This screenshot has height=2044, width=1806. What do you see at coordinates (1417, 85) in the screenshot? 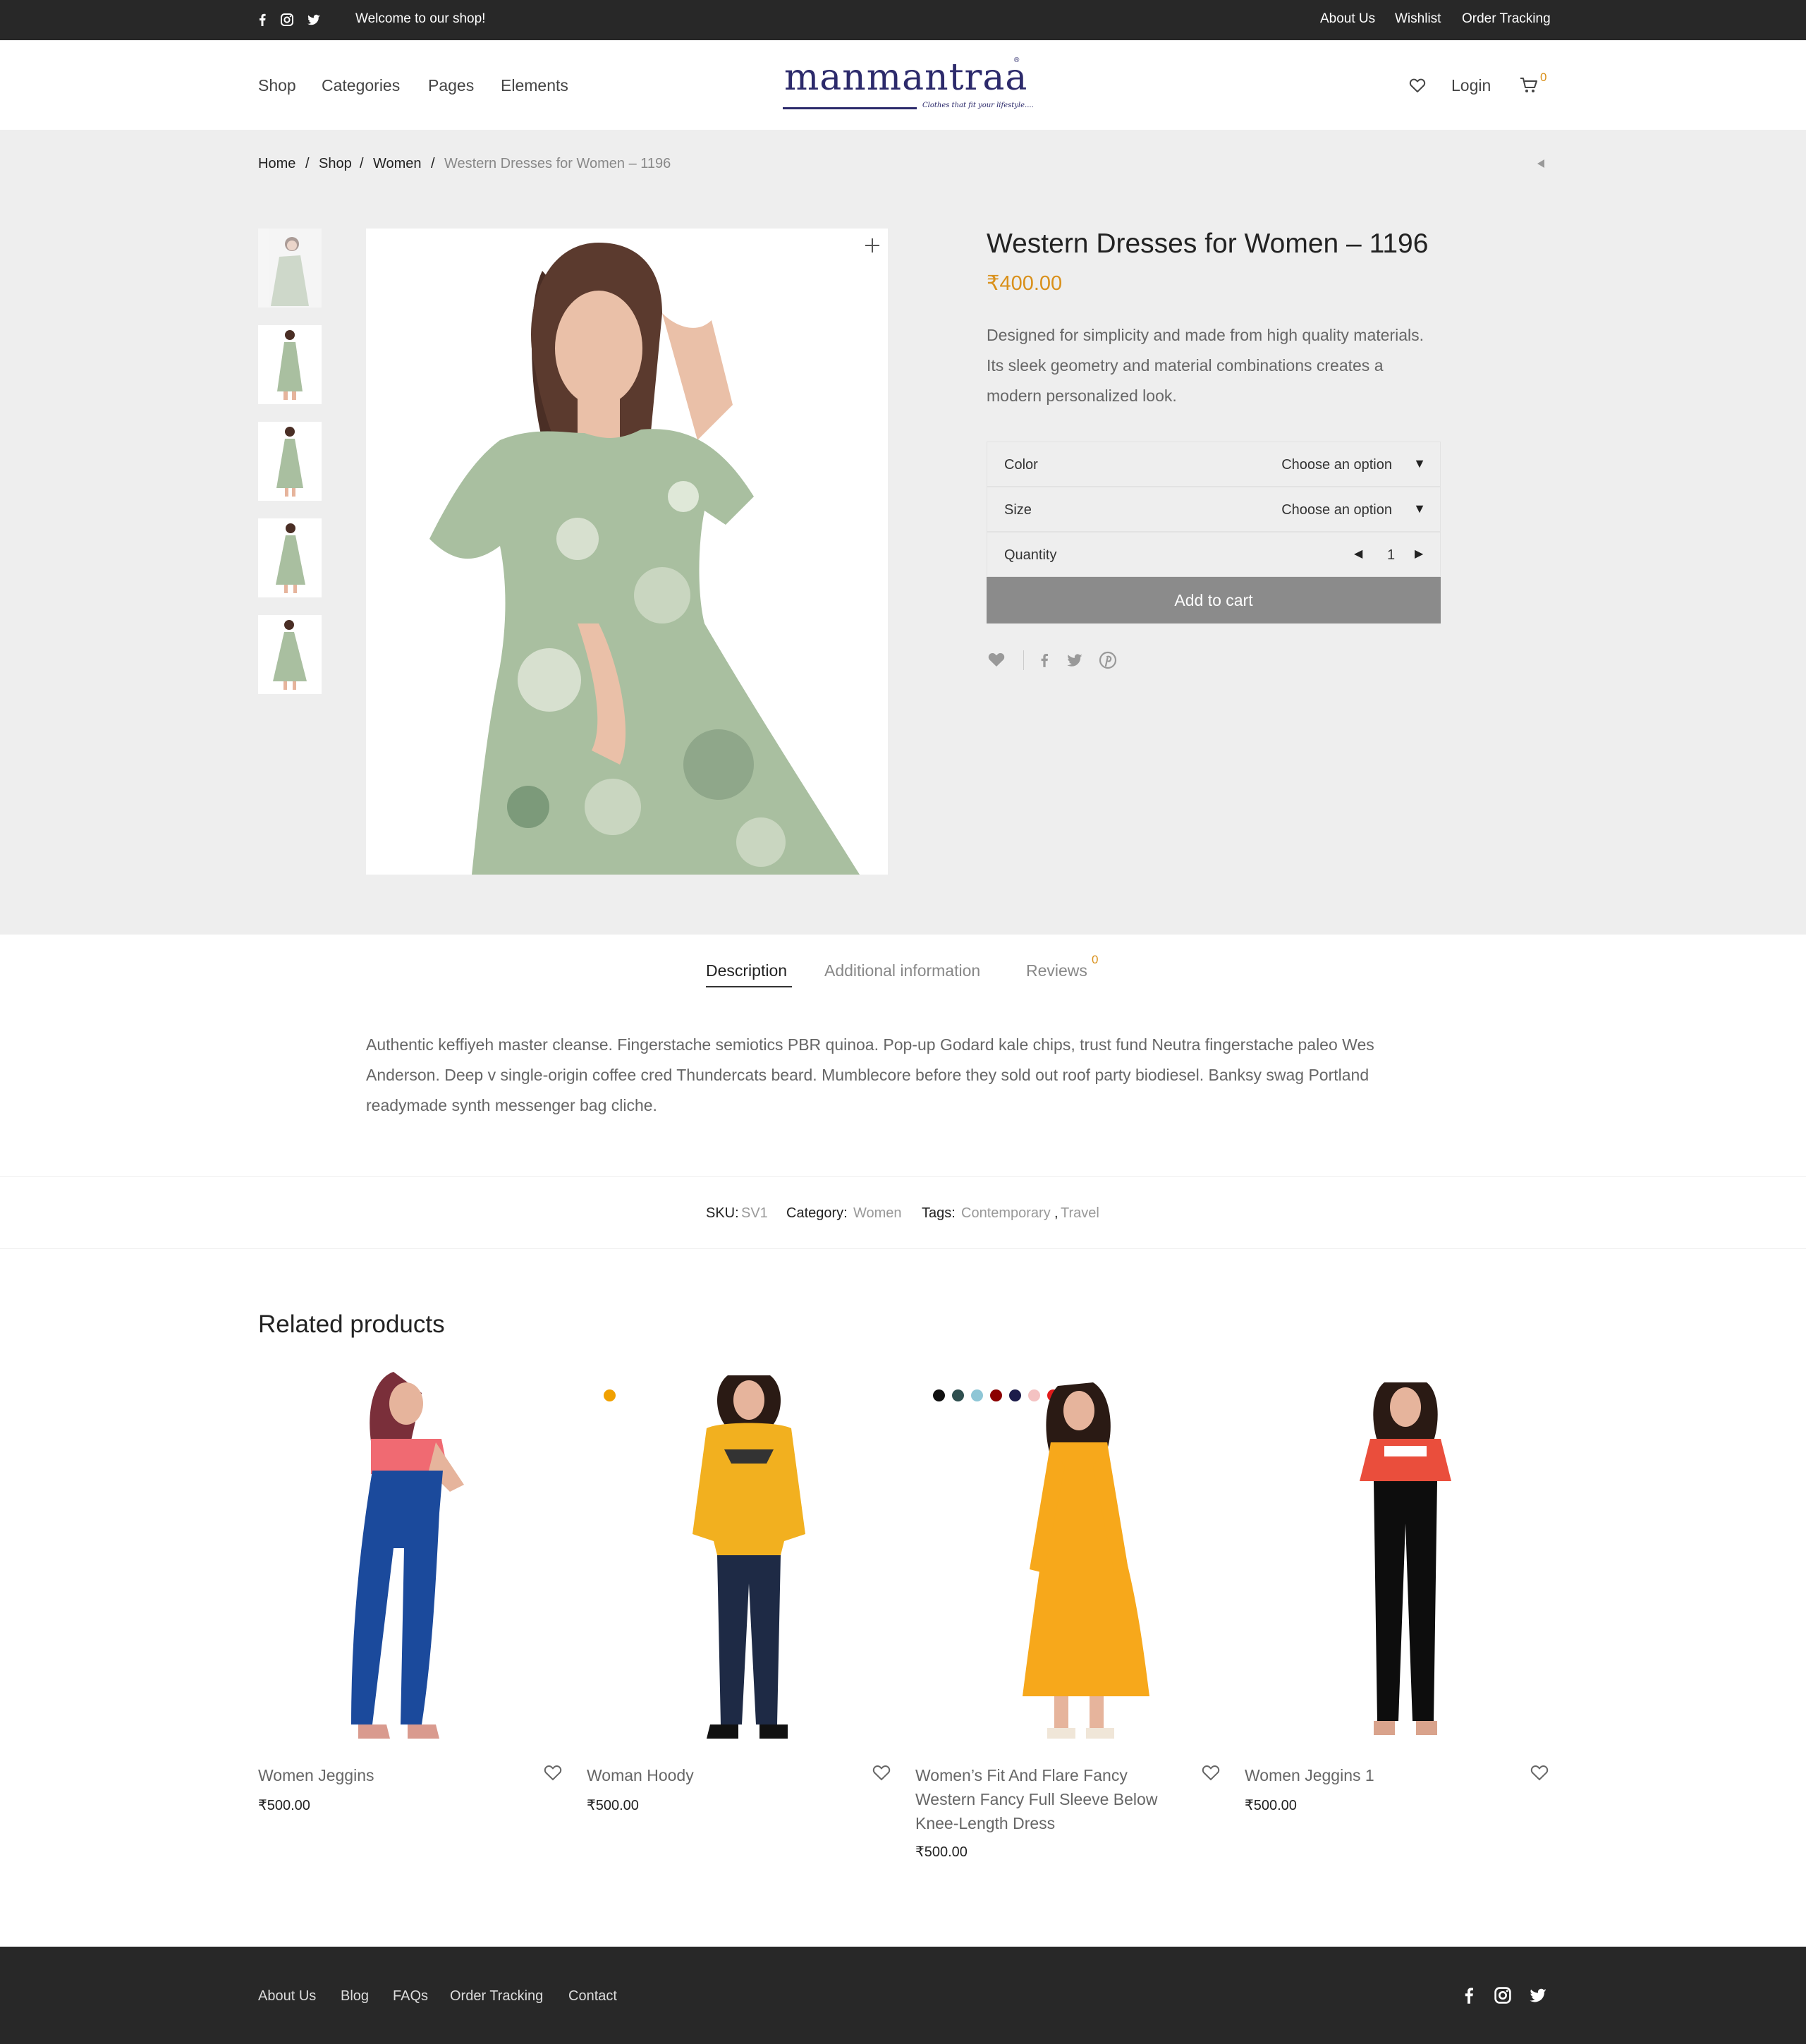
I see `wishlist-heart-icon` at bounding box center [1417, 85].